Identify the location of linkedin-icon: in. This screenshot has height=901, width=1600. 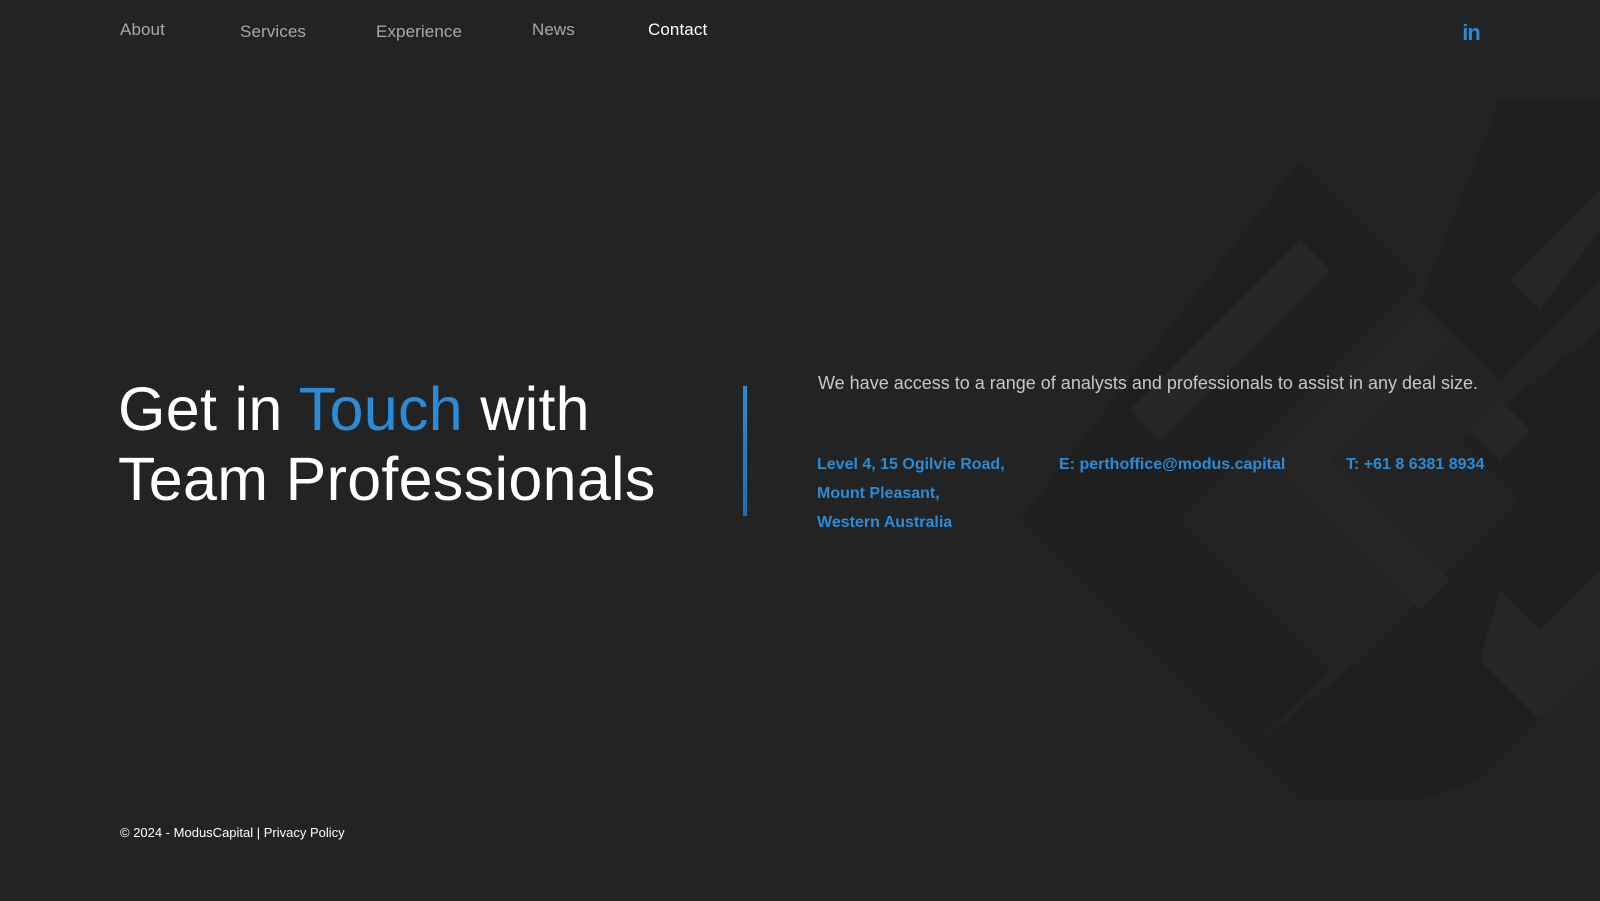
(1471, 32).